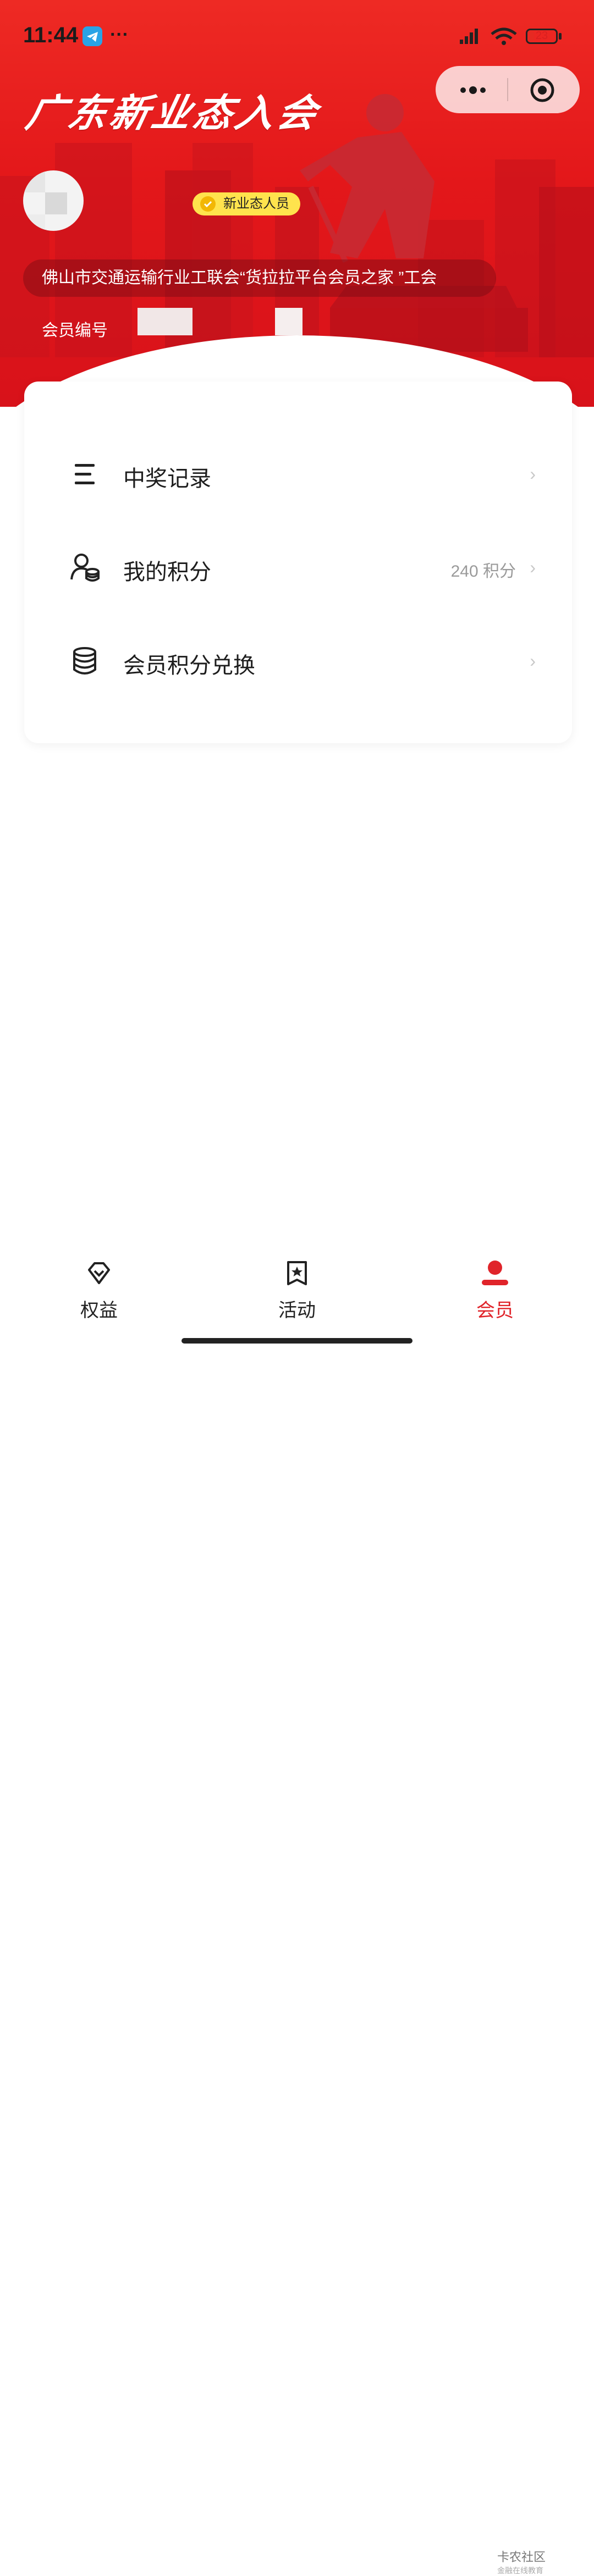 This screenshot has width=594, height=2576. Describe the element at coordinates (297, 1341) in the screenshot. I see `home-indicator` at that location.